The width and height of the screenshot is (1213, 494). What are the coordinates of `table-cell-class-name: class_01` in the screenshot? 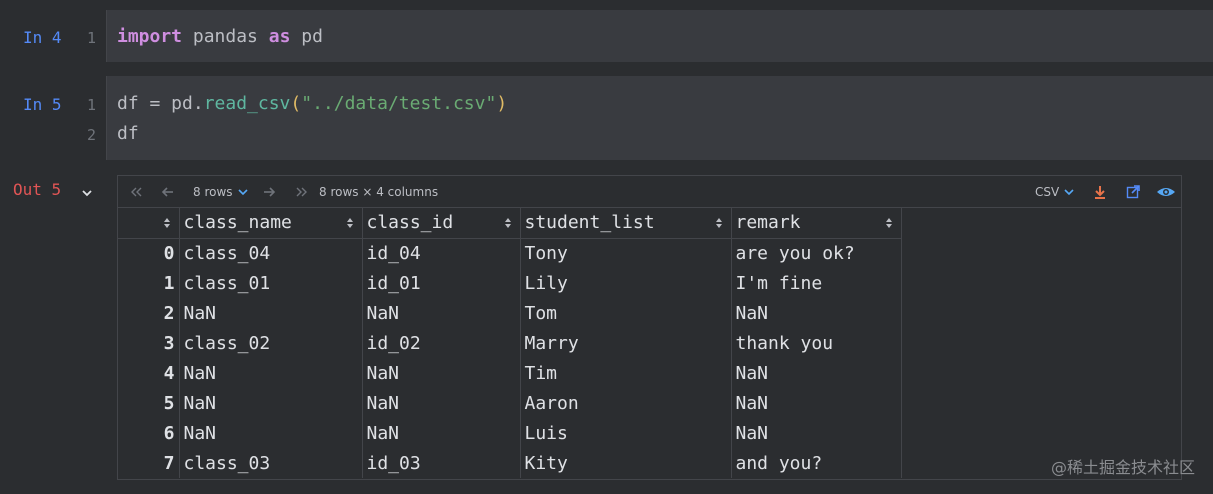 It's located at (271, 283).